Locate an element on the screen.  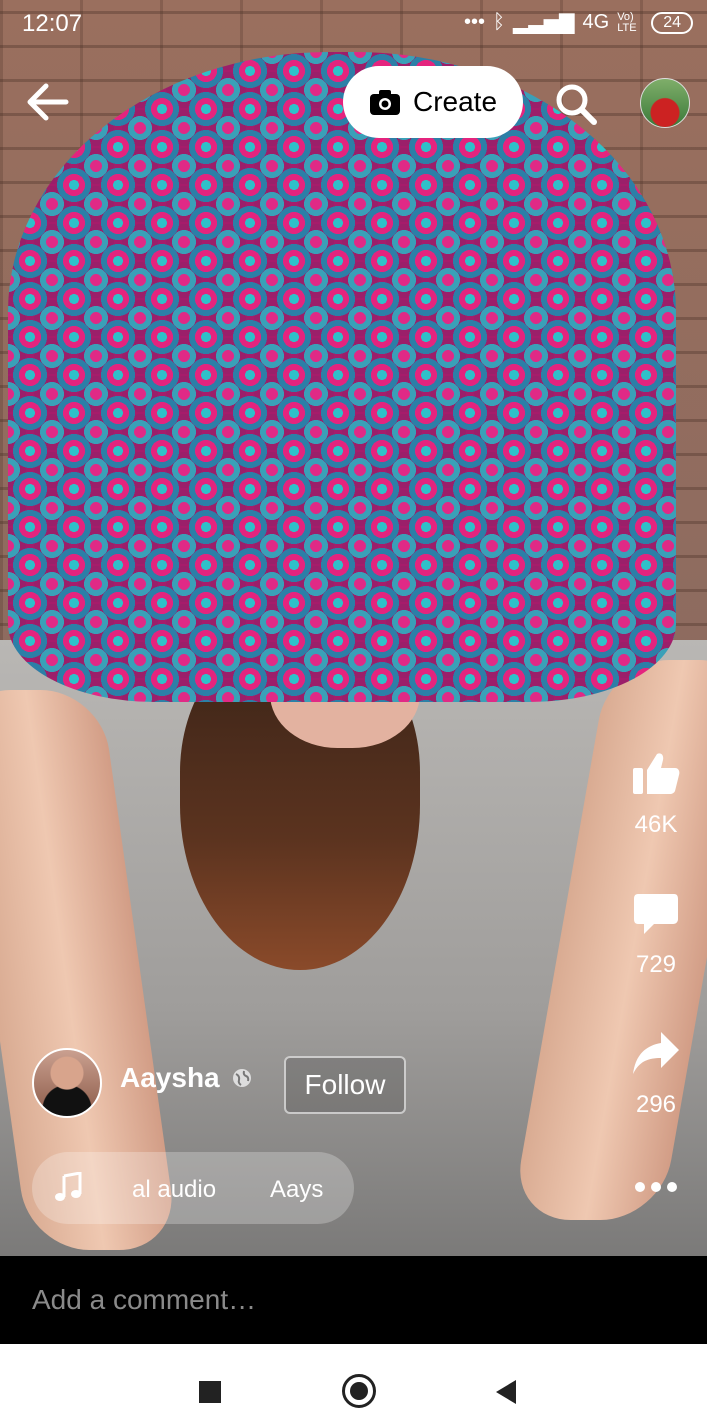
follow-button: Follow is located at coordinates (345, 1085).